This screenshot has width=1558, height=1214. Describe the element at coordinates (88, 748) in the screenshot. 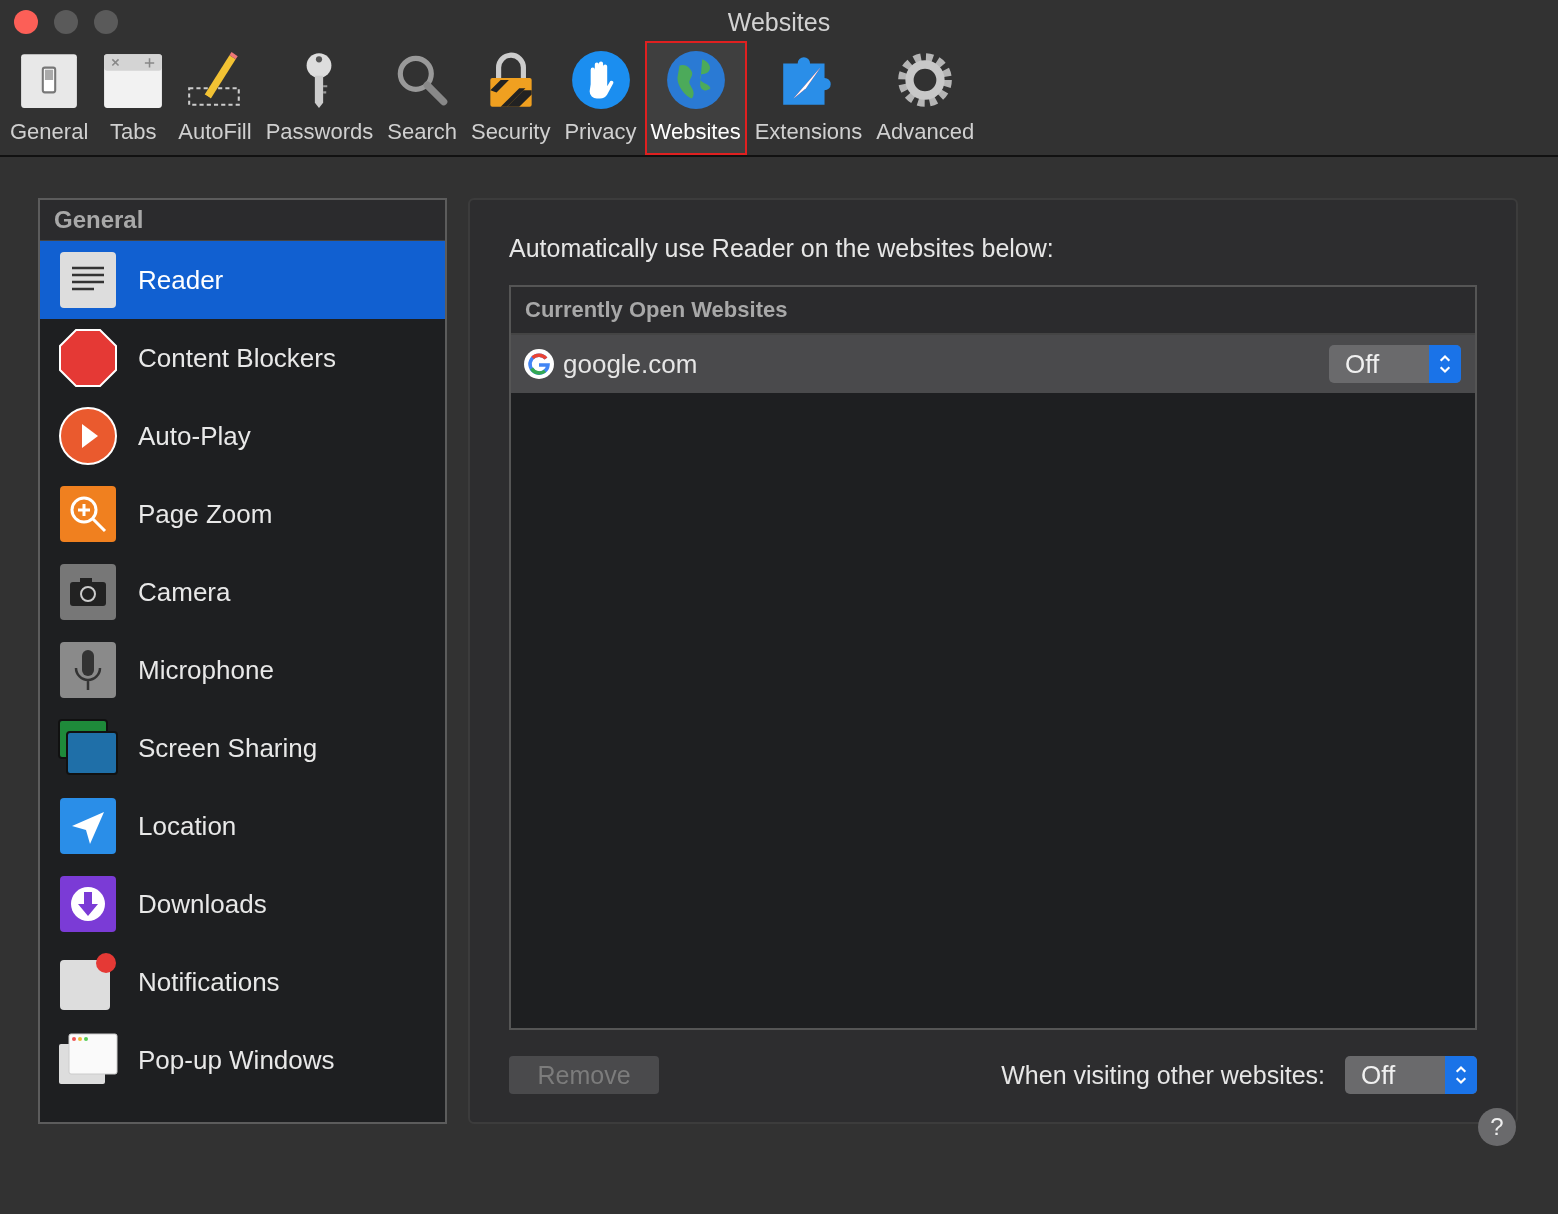

I see `screens-icon` at that location.